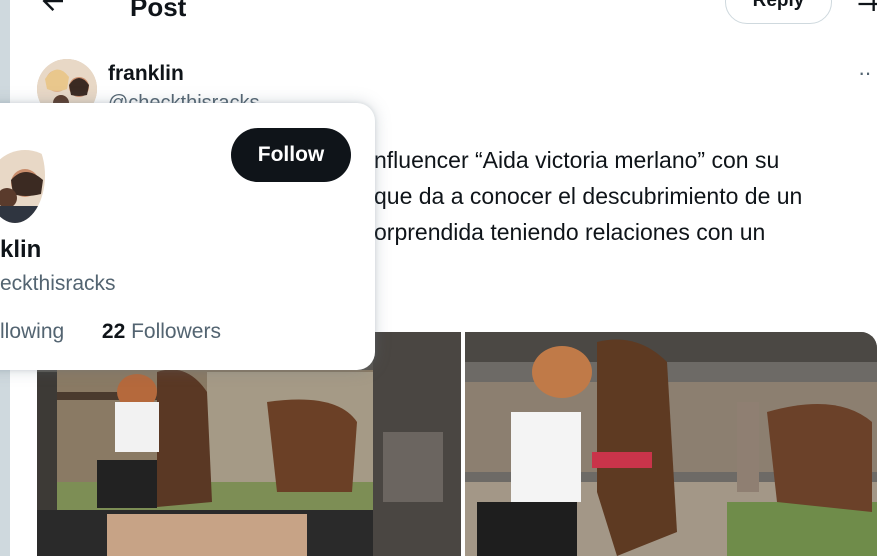 The width and height of the screenshot is (877, 556). I want to click on follow-button: Follow, so click(291, 155).